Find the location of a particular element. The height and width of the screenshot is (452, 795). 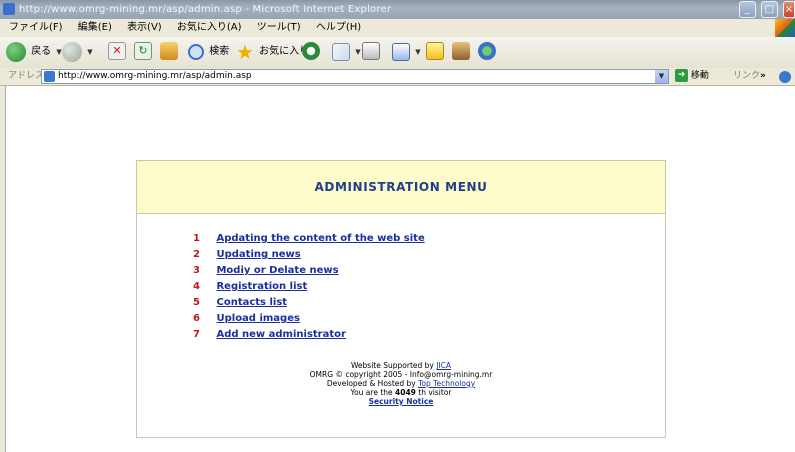

menu-edit: 編集(E) is located at coordinates (95, 28).